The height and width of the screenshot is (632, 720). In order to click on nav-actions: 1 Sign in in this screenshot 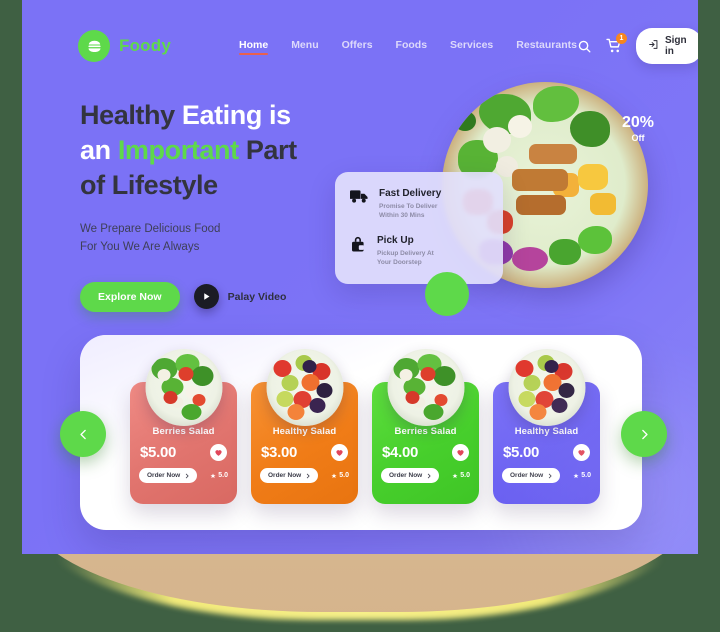, I will do `click(637, 46)`.